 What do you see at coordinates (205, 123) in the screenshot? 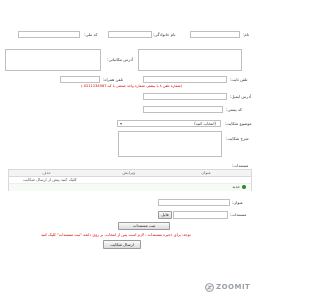
I see `subject-selected-value: (انتخاب کنید)` at bounding box center [205, 123].